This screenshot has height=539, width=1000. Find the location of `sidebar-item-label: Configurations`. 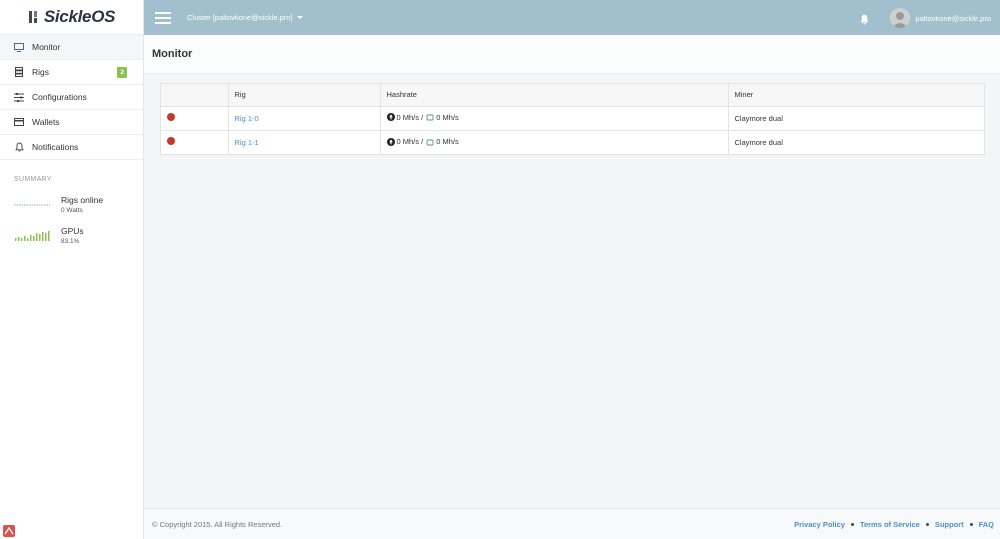

sidebar-item-label: Configurations is located at coordinates (59, 97).